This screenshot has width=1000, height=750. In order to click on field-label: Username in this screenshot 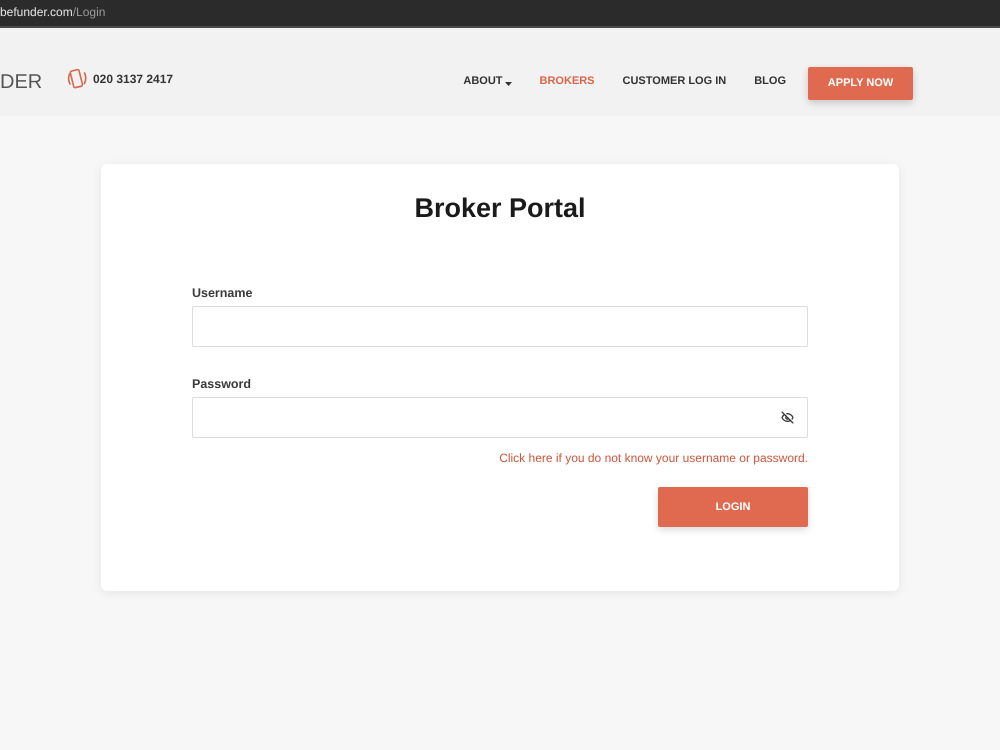, I will do `click(223, 293)`.